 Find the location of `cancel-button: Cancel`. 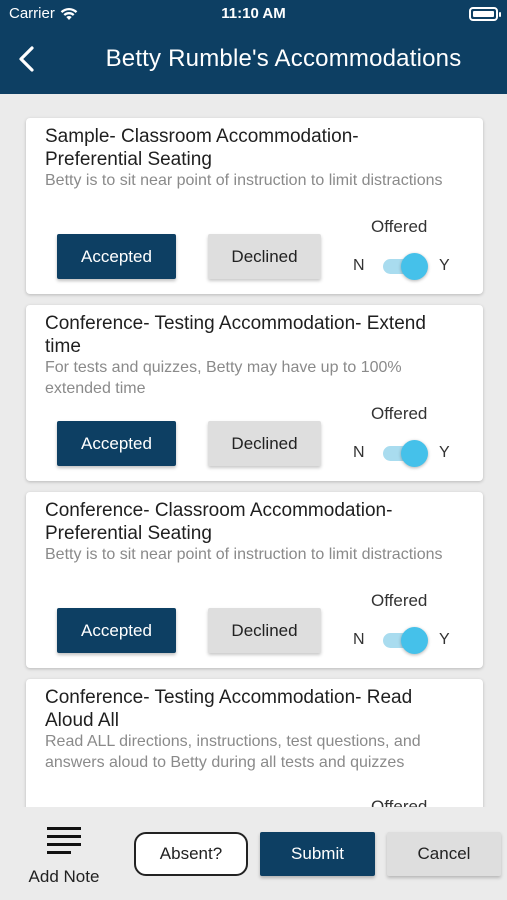

cancel-button: Cancel is located at coordinates (444, 854).